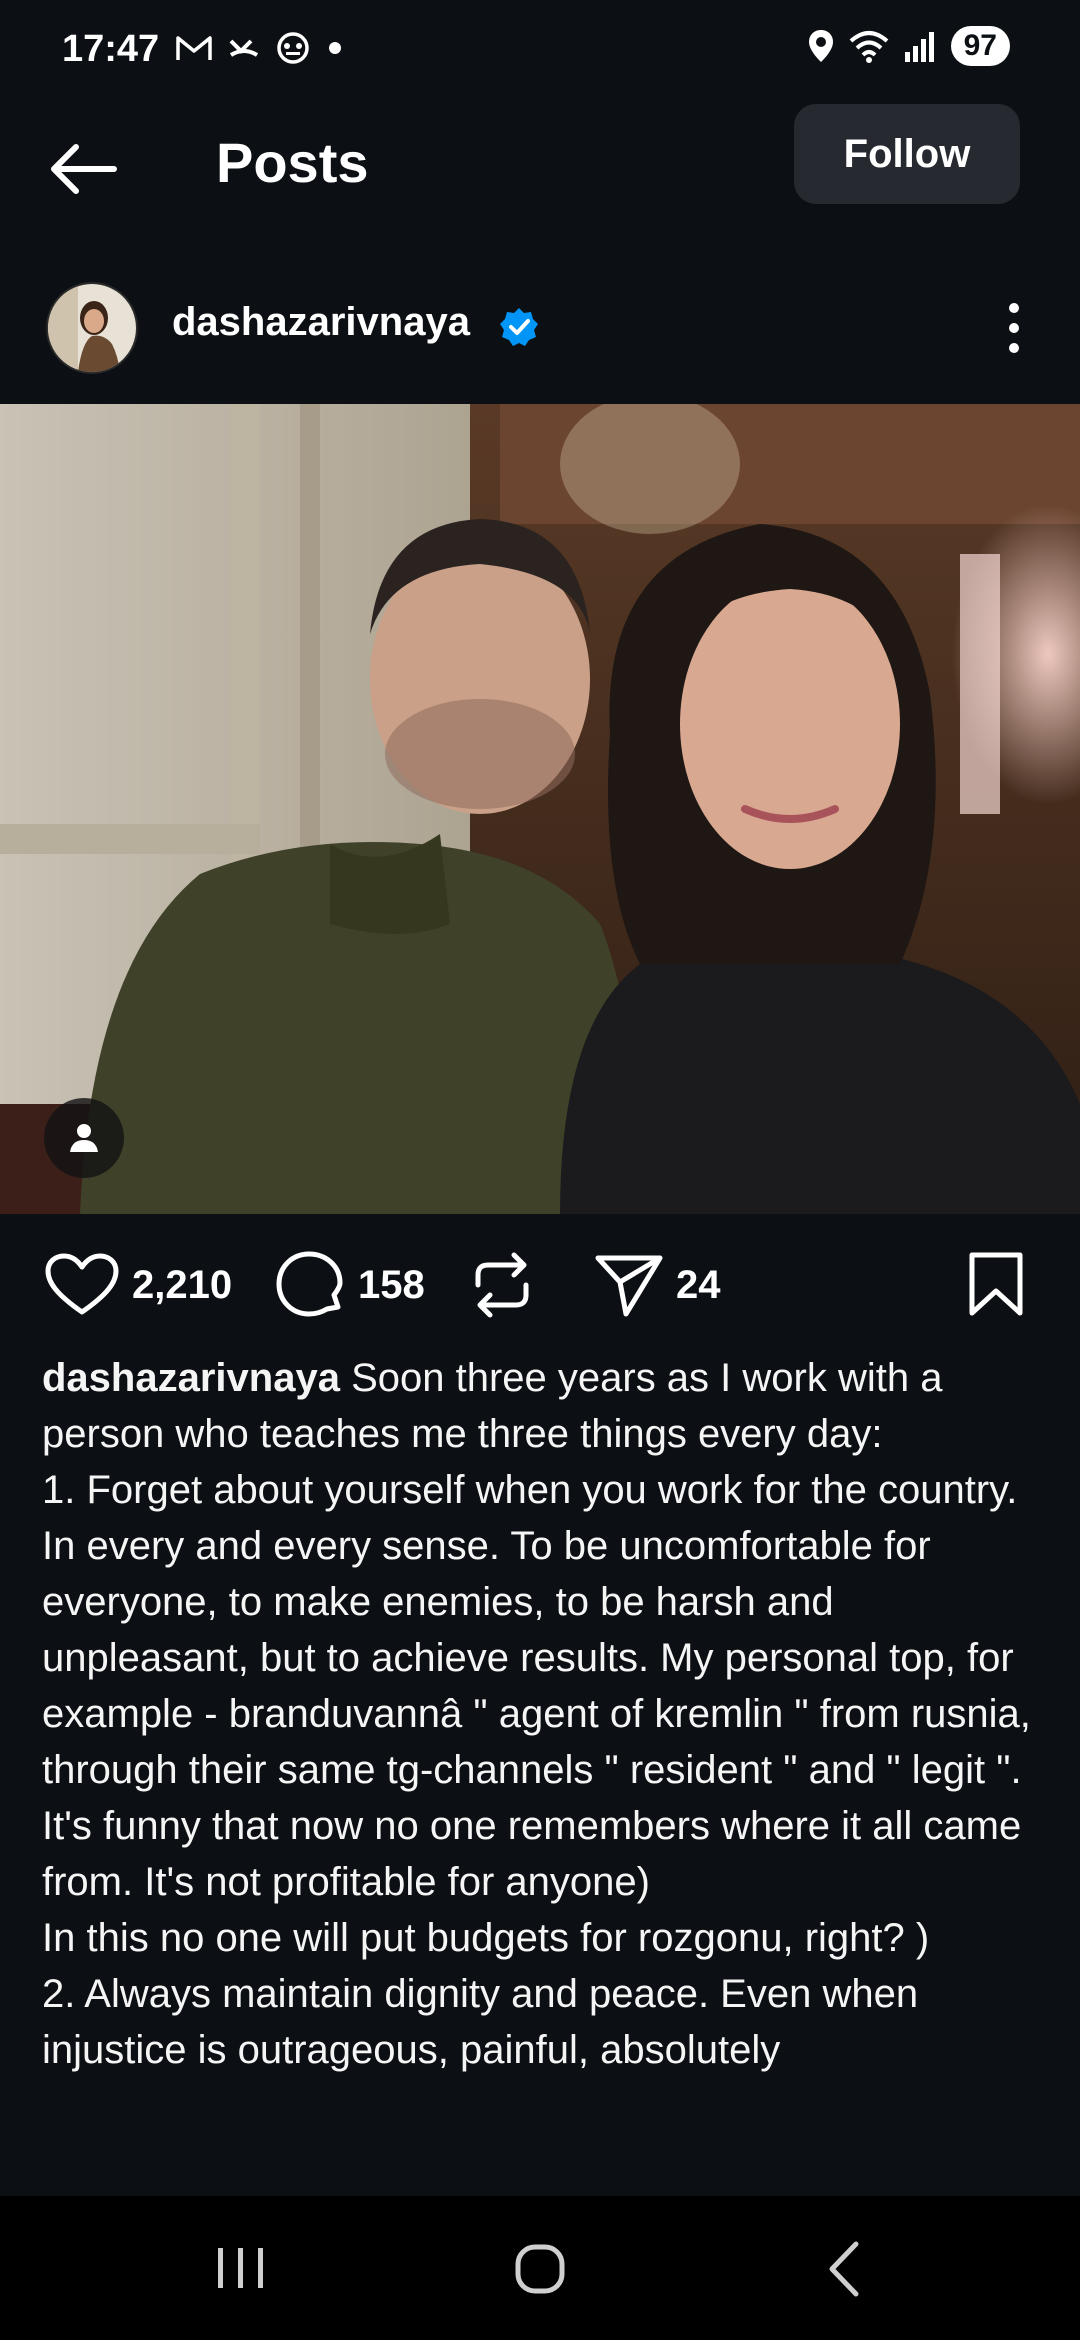  I want to click on game-controller-icon, so click(293, 48).